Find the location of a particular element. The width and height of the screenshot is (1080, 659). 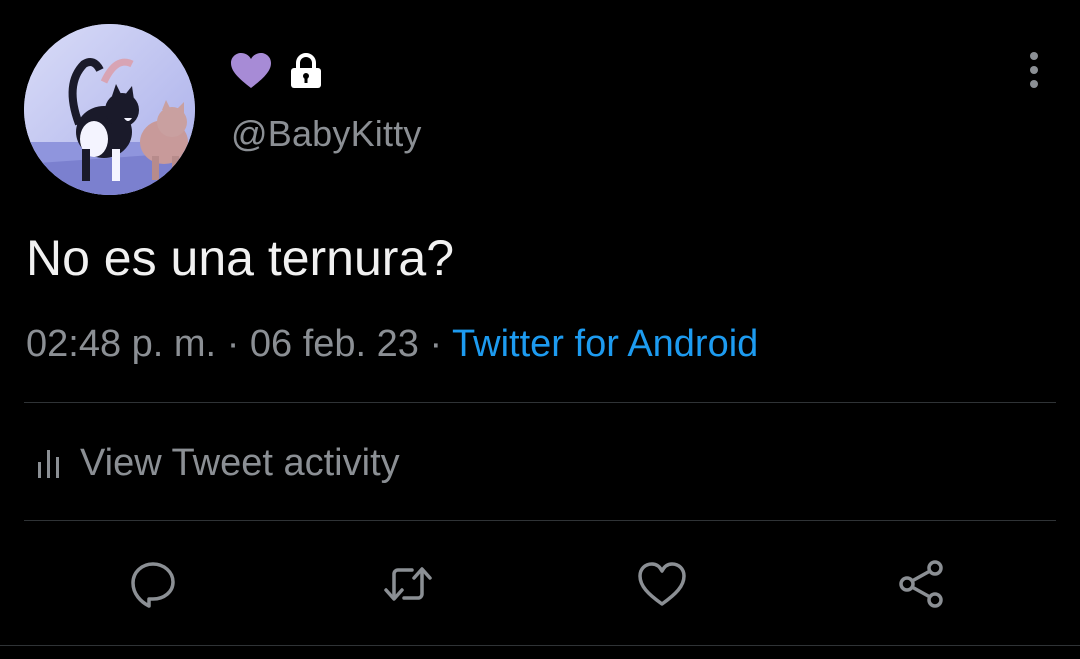

view-tweet-activity-label: View Tweet activity is located at coordinates (240, 463).